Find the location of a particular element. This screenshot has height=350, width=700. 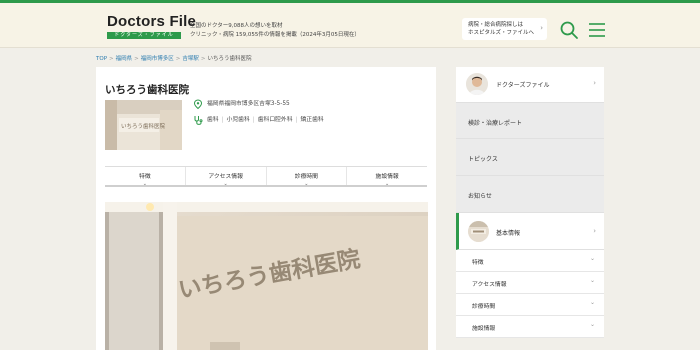

tab-facility: 施設情報 ⌄ is located at coordinates (387, 177).